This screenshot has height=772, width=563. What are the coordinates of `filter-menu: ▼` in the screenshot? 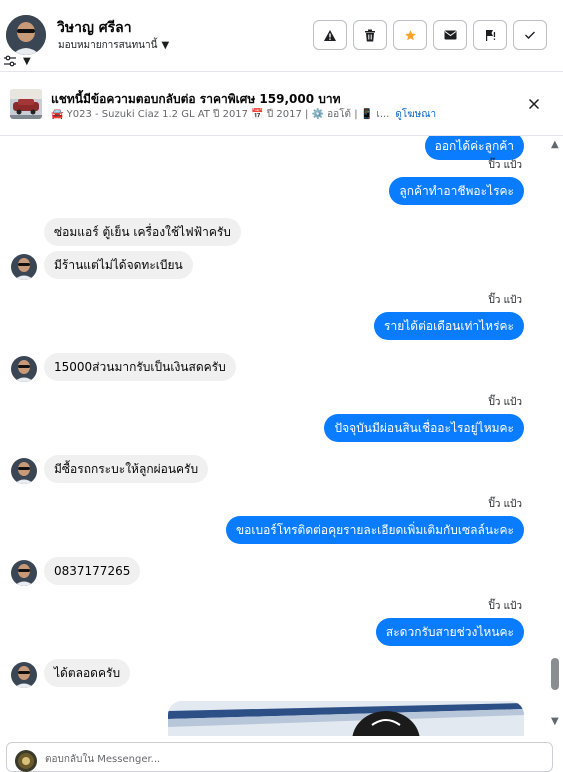 It's located at (17, 61).